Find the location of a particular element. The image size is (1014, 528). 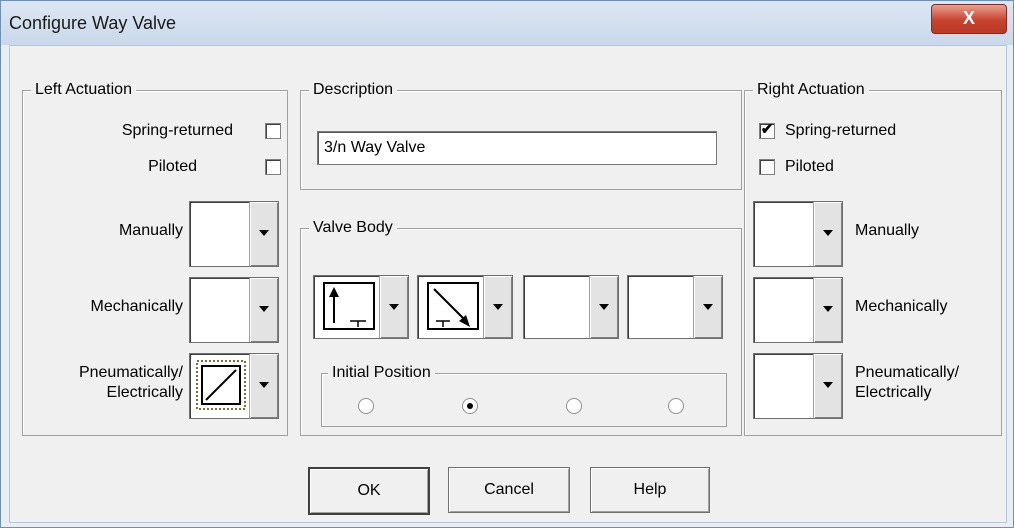

ok-button: OK is located at coordinates (369, 491).